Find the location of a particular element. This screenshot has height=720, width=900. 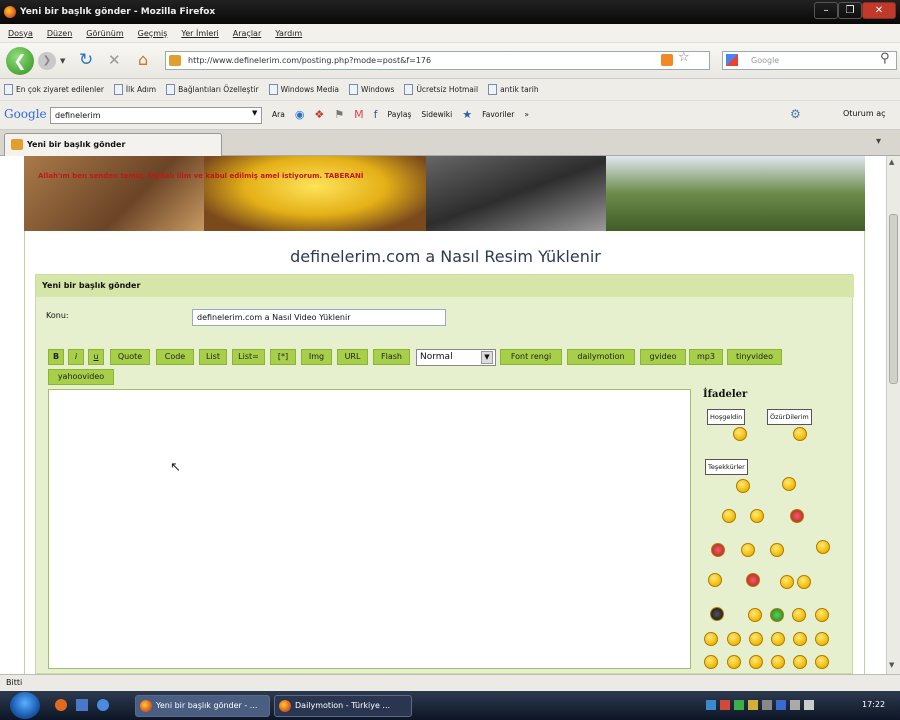

menu-history: Geçmiş is located at coordinates (153, 33).